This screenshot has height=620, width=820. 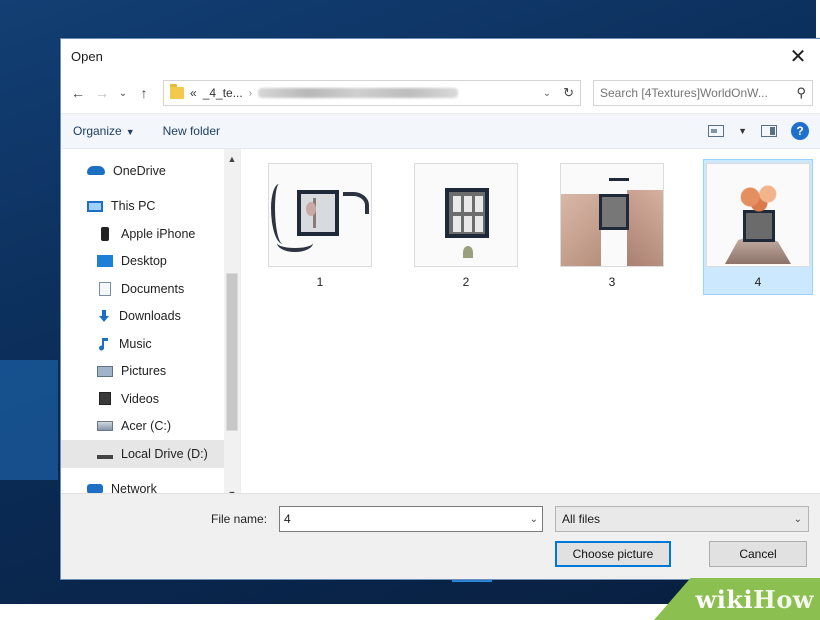 What do you see at coordinates (123, 93) in the screenshot?
I see `recent-locations-button: ⌄` at bounding box center [123, 93].